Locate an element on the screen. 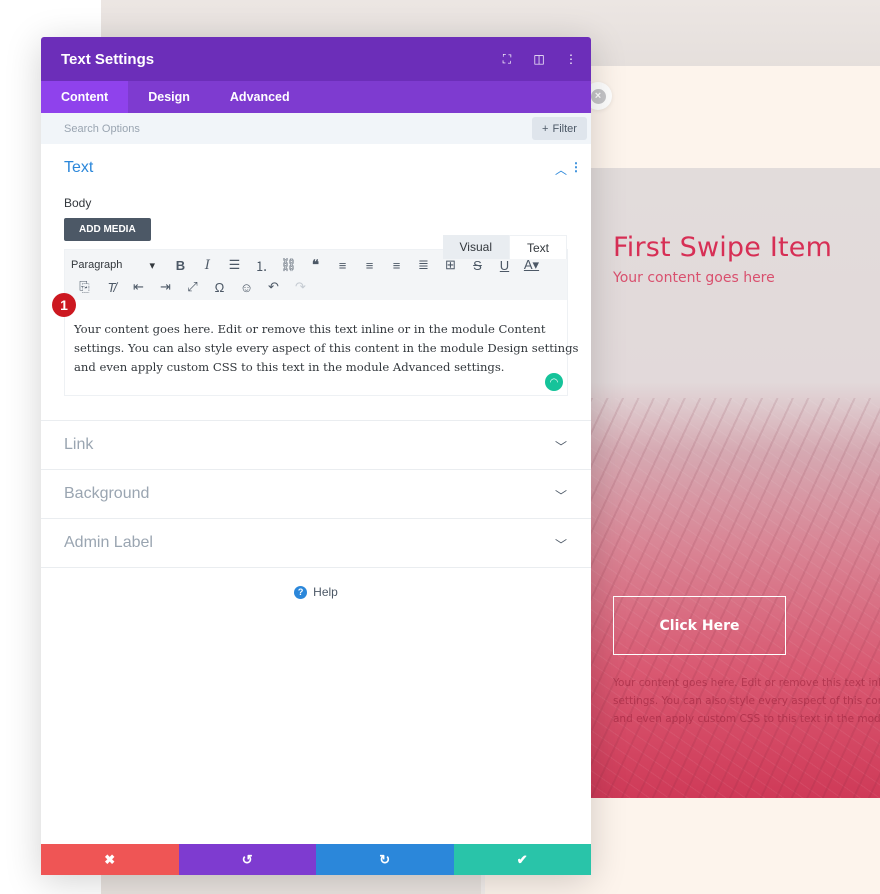 This screenshot has height=894, width=880. more-options-icon: ⋮ is located at coordinates (571, 59).